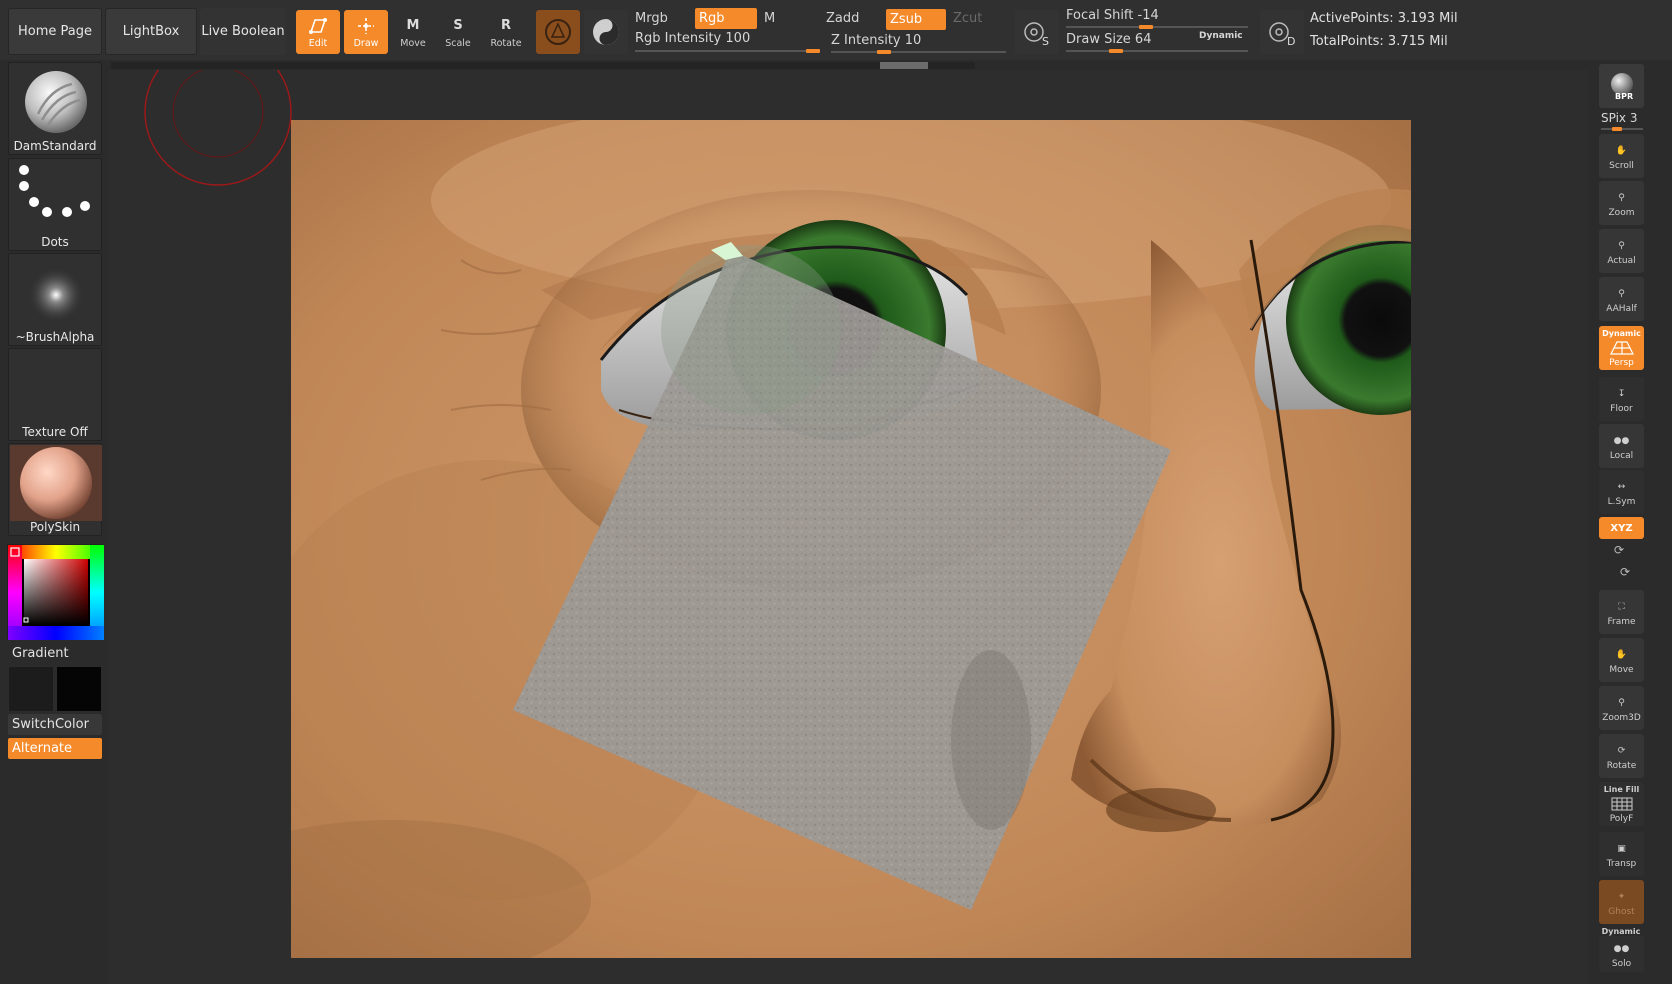  I want to click on xyz-button: XYZ, so click(1621, 528).